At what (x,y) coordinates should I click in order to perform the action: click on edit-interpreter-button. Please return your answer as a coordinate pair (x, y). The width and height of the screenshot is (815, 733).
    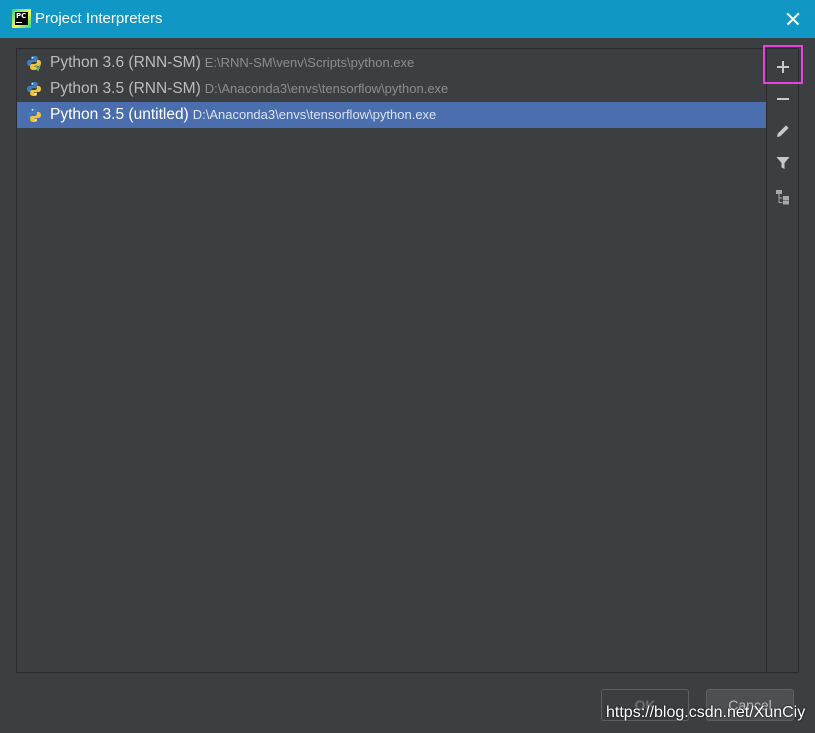
    Looking at the image, I should click on (783, 131).